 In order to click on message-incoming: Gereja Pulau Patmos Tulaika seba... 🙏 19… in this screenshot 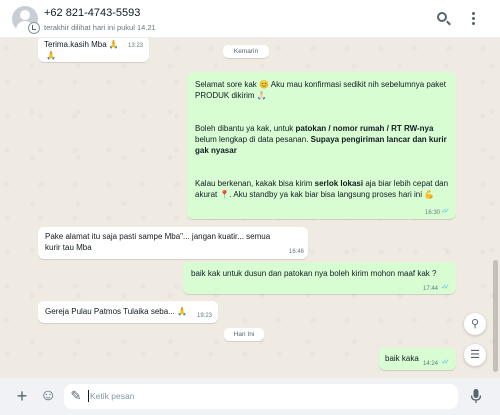, I will do `click(128, 312)`.